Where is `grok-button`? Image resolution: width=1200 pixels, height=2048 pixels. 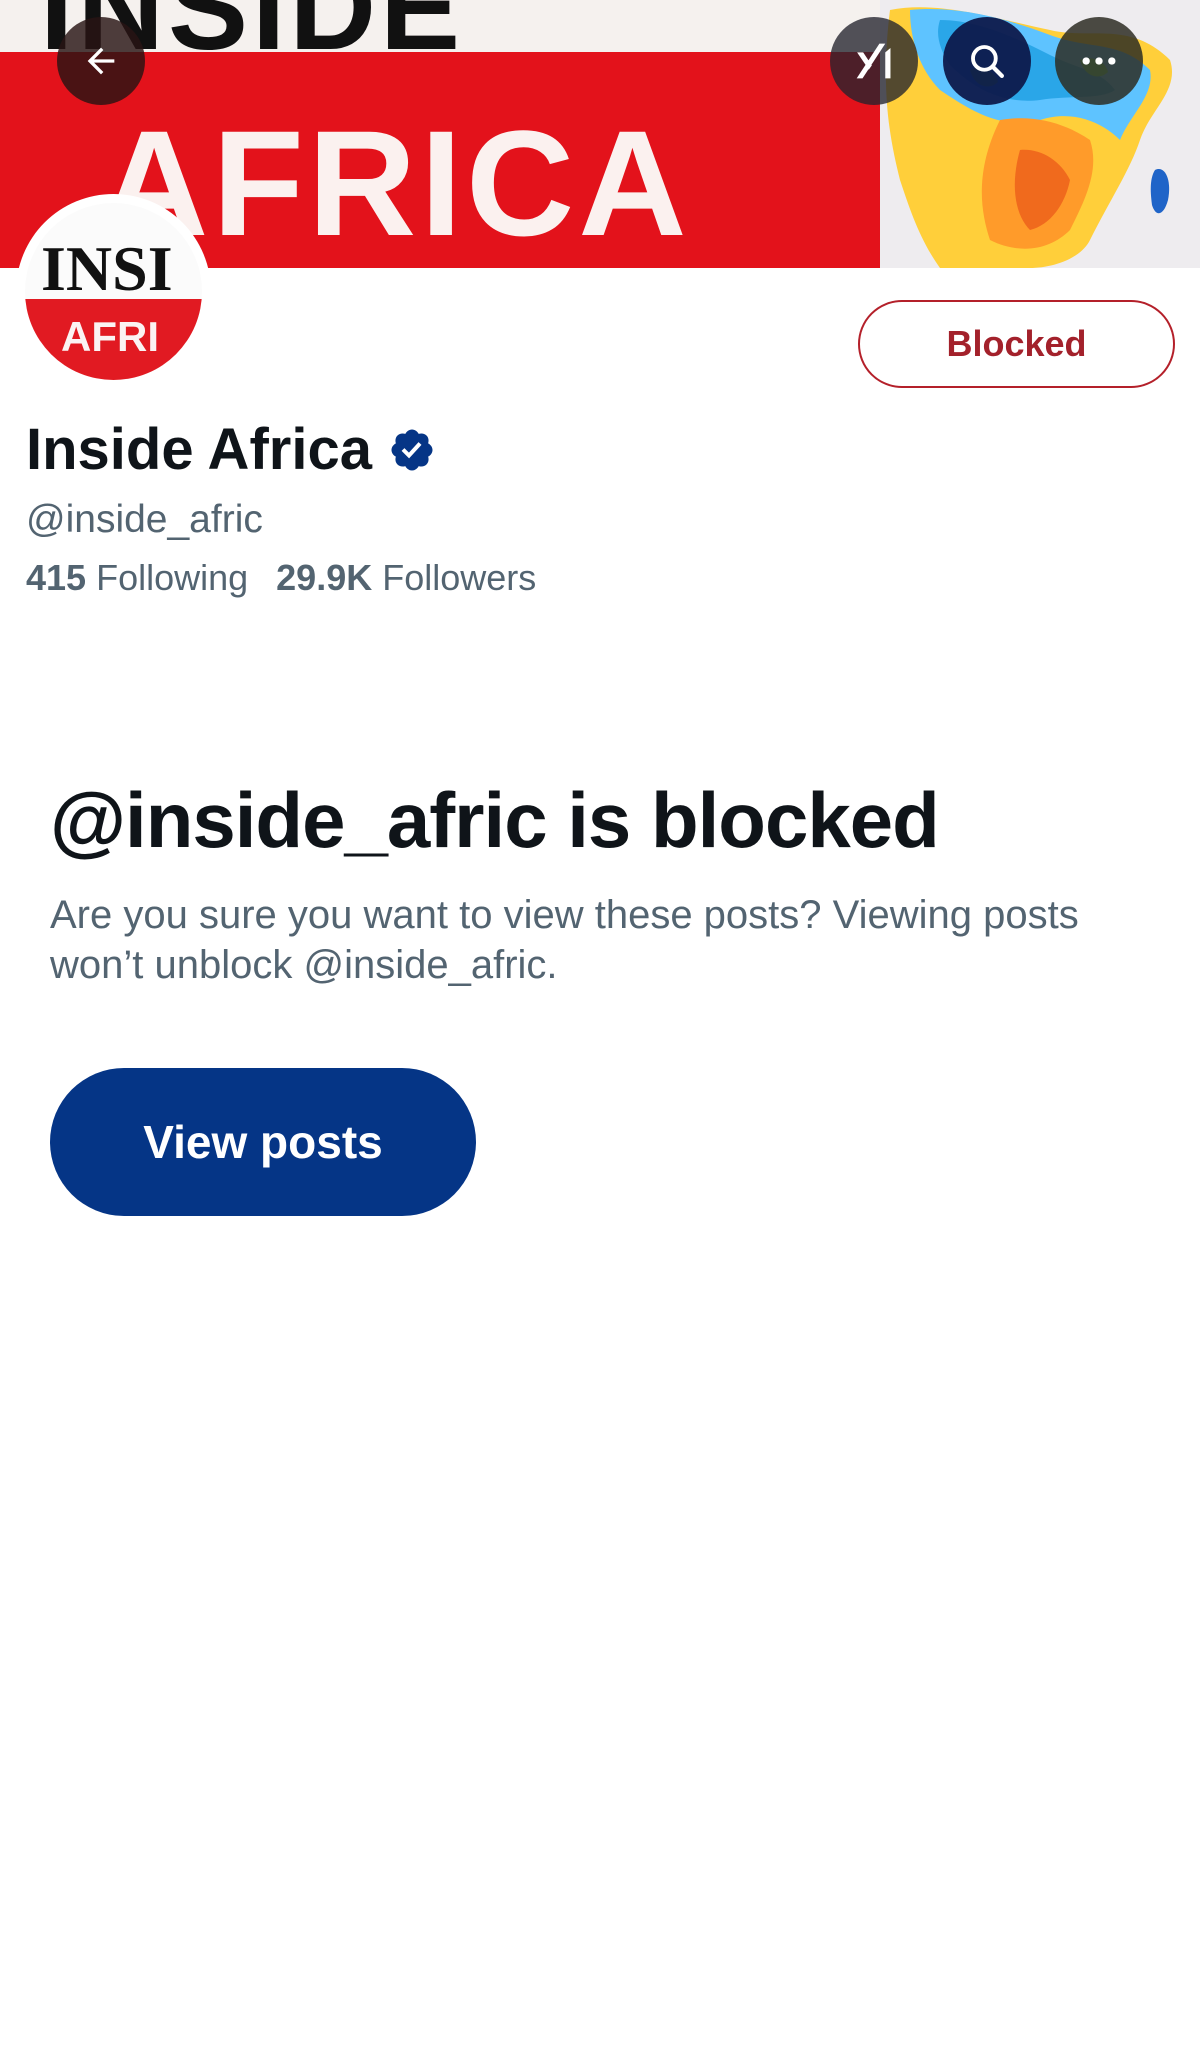 grok-button is located at coordinates (874, 61).